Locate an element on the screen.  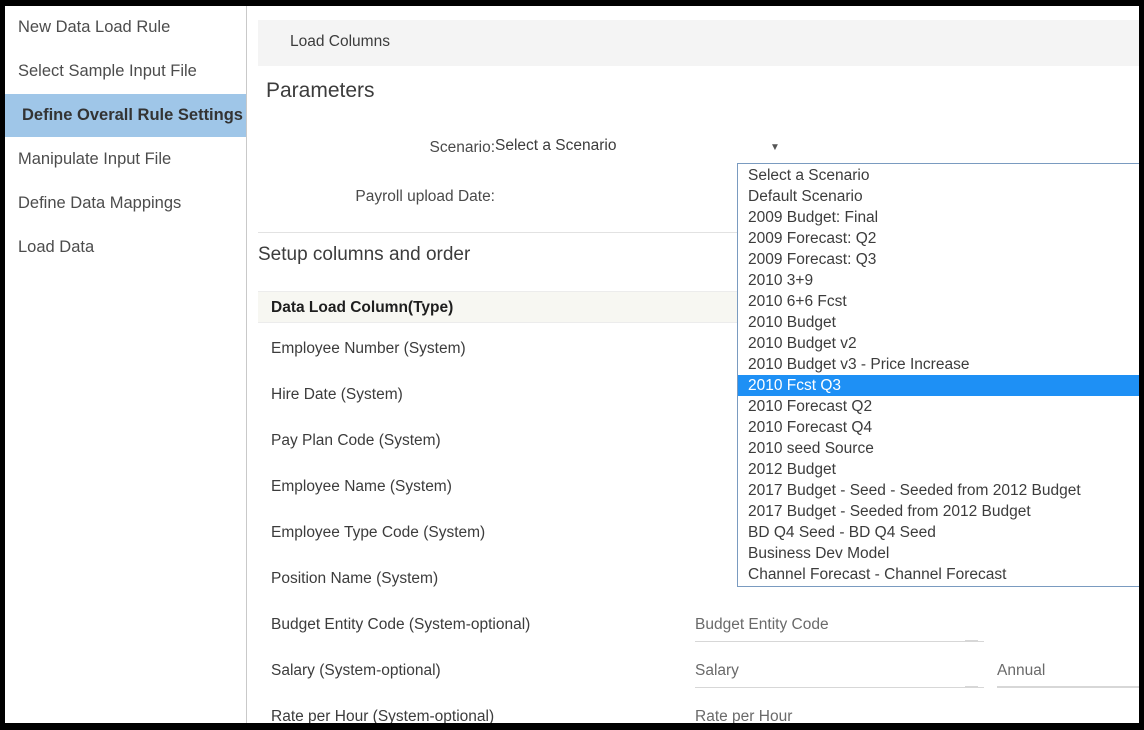
scenario-field-label: Scenario: is located at coordinates (462, 147).